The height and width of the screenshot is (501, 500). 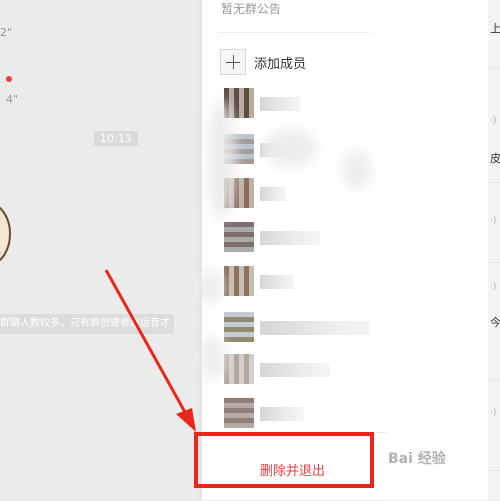 I want to click on chat-timestamp: 10:13, so click(x=116, y=138).